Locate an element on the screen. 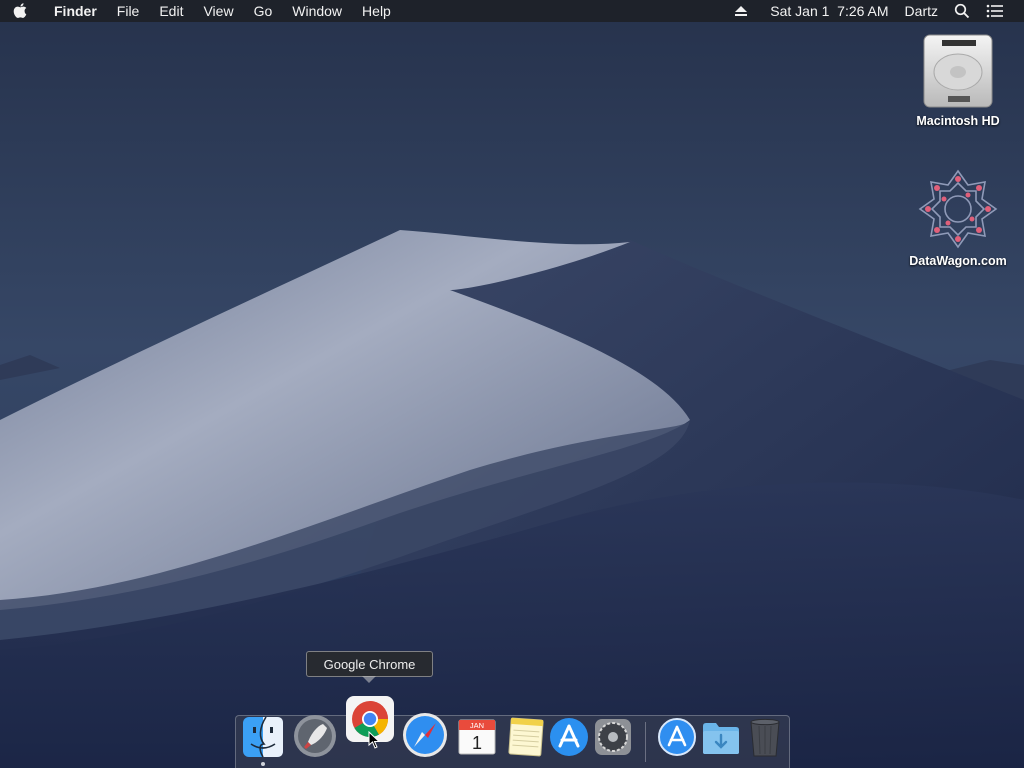 The image size is (1024, 768). dock-tooltip-arrow is located at coordinates (369, 679).